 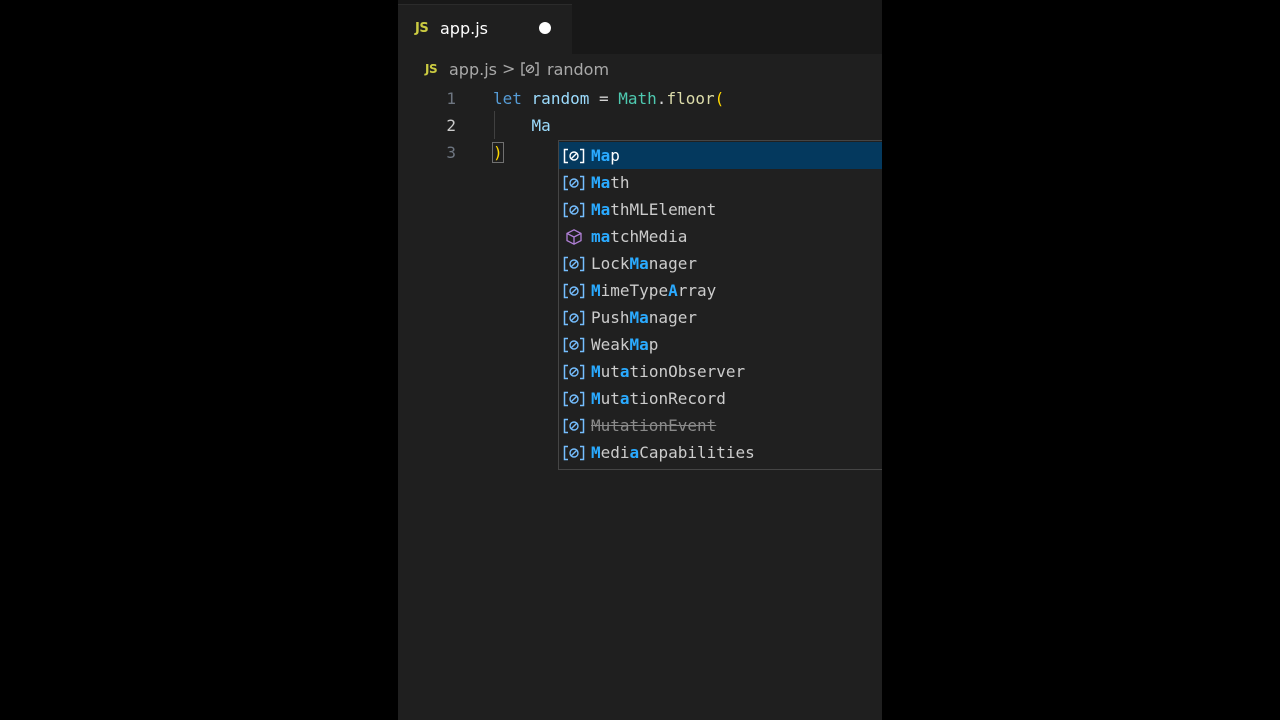 What do you see at coordinates (687, 371) in the screenshot?
I see `suggestion-text: tionObserver` at bounding box center [687, 371].